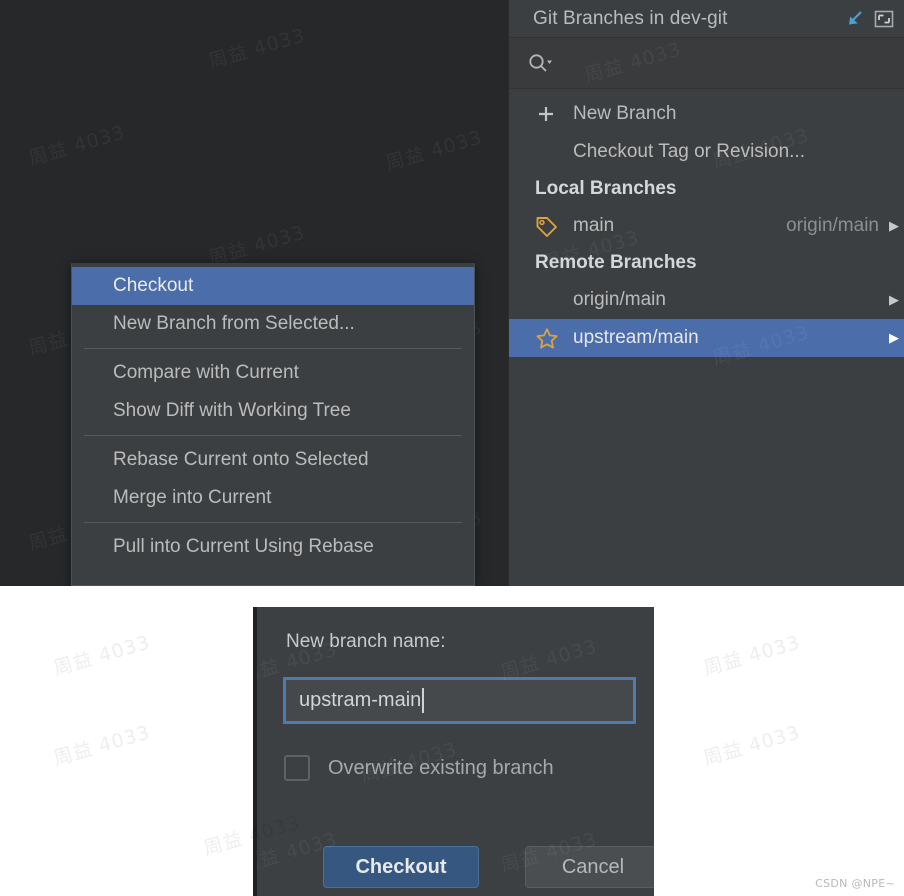 The height and width of the screenshot is (896, 904). What do you see at coordinates (594, 225) in the screenshot?
I see `branch-item-label: main` at bounding box center [594, 225].